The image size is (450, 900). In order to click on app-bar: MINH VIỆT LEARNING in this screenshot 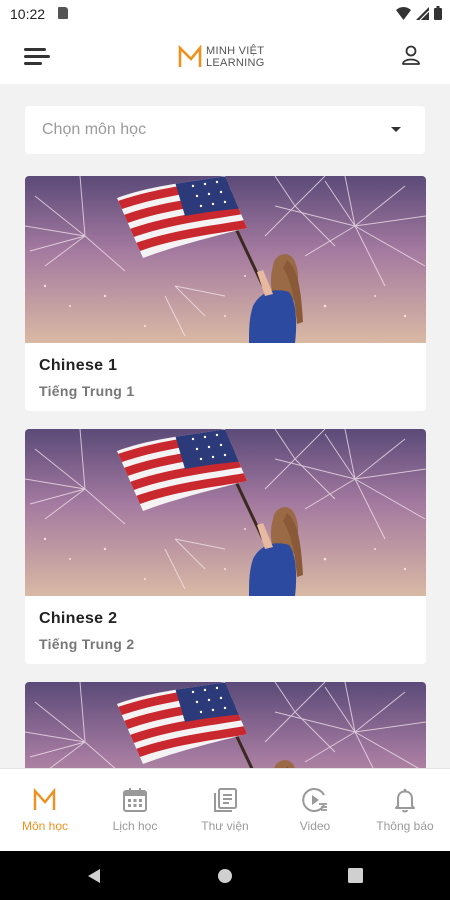, I will do `click(225, 56)`.